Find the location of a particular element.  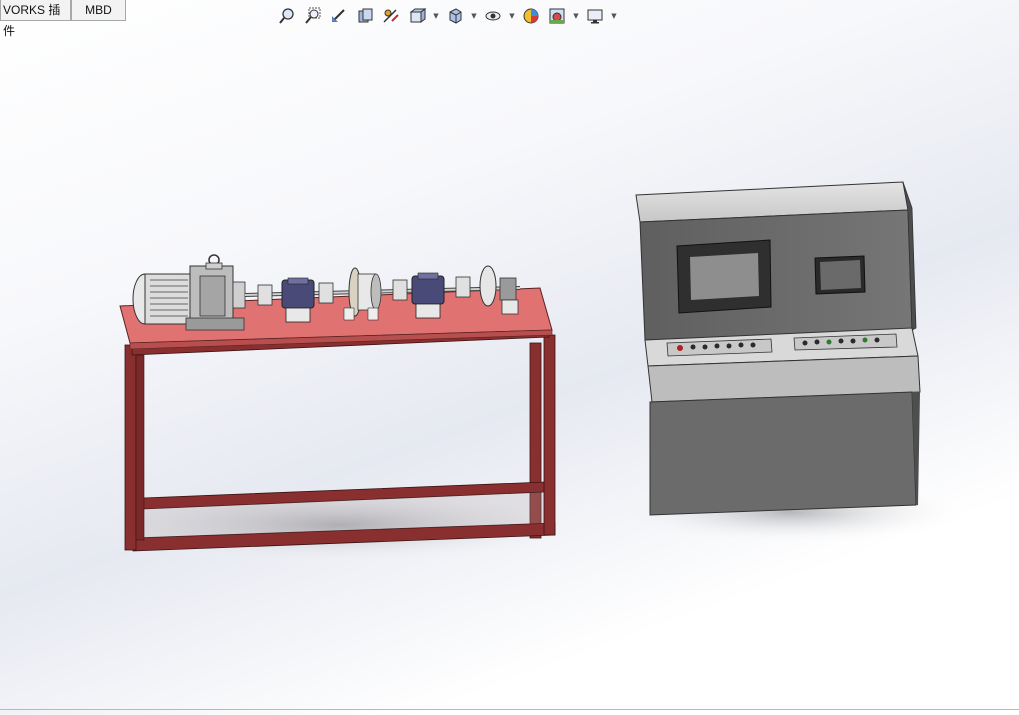

command-manager-tabs: VORKS 插件 MBD is located at coordinates (63, 19).